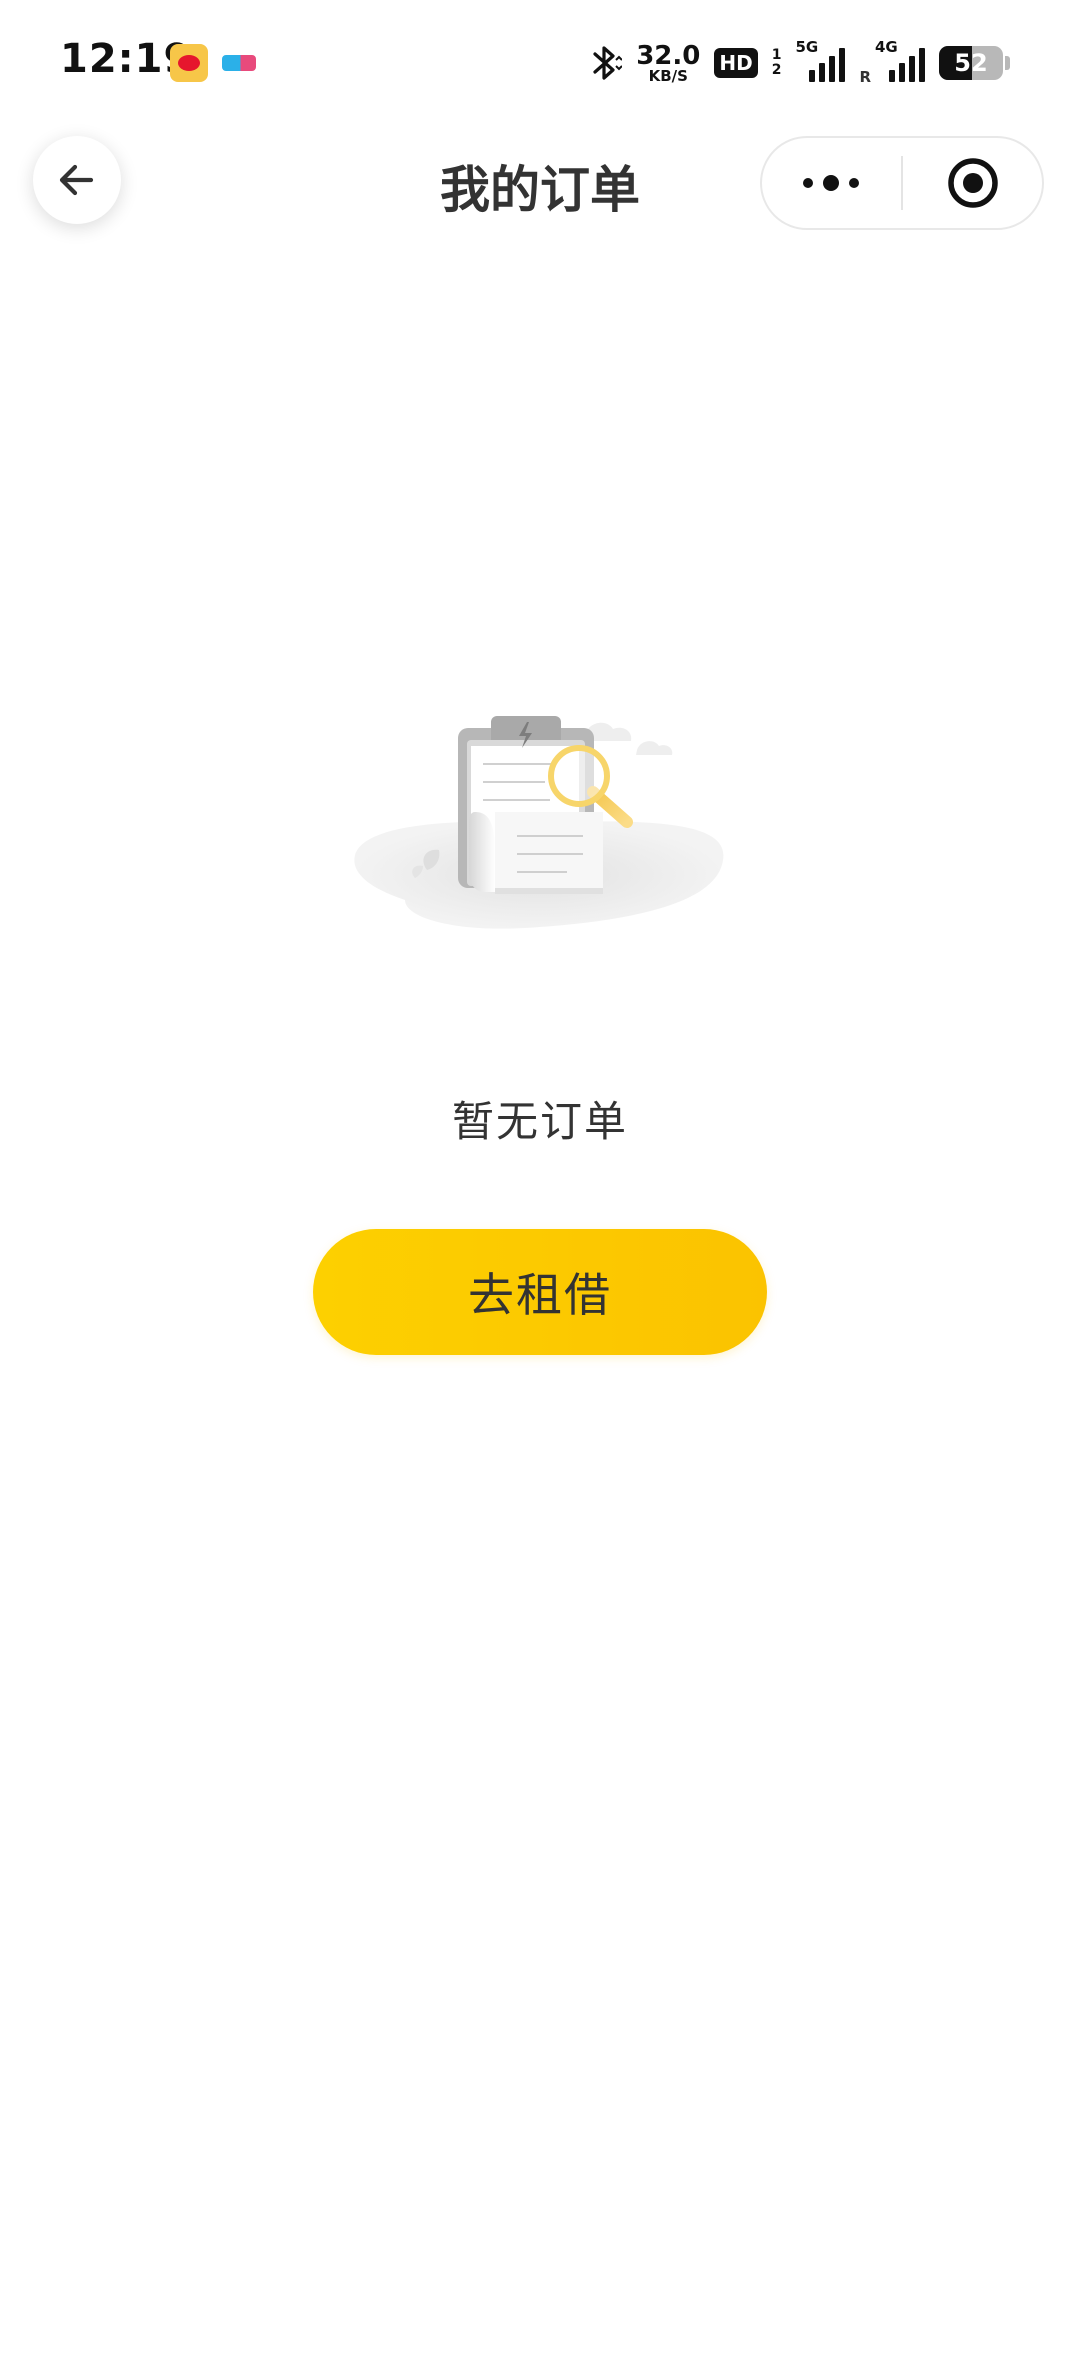  I want to click on network-speed-value: 32.0, so click(668, 55).